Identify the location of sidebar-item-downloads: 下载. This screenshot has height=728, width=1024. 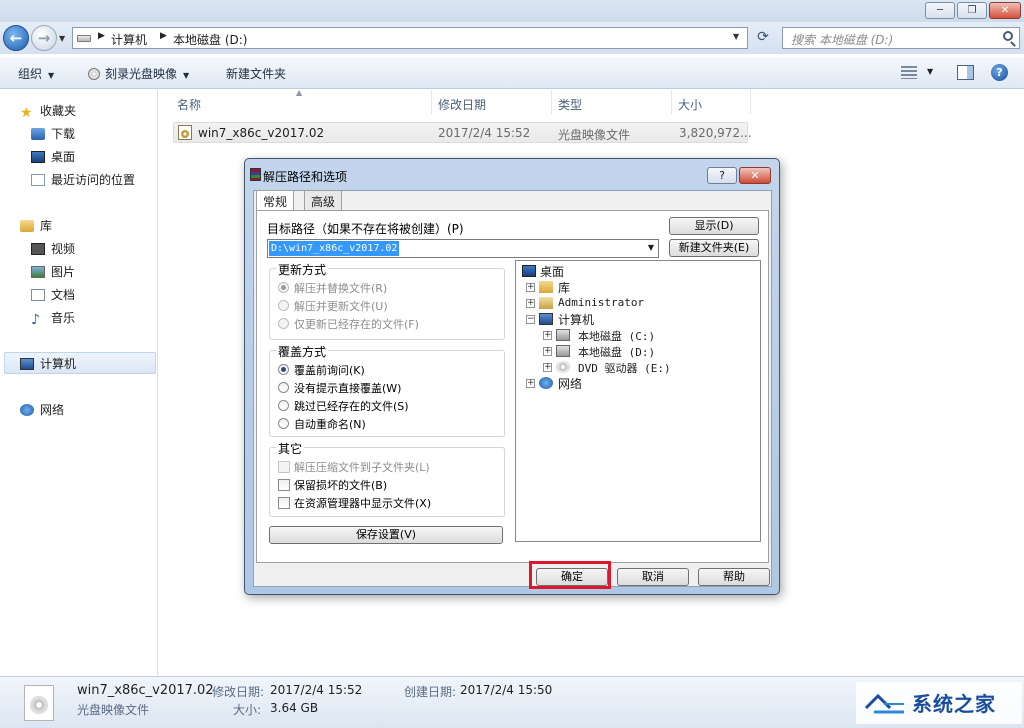
(53, 133).